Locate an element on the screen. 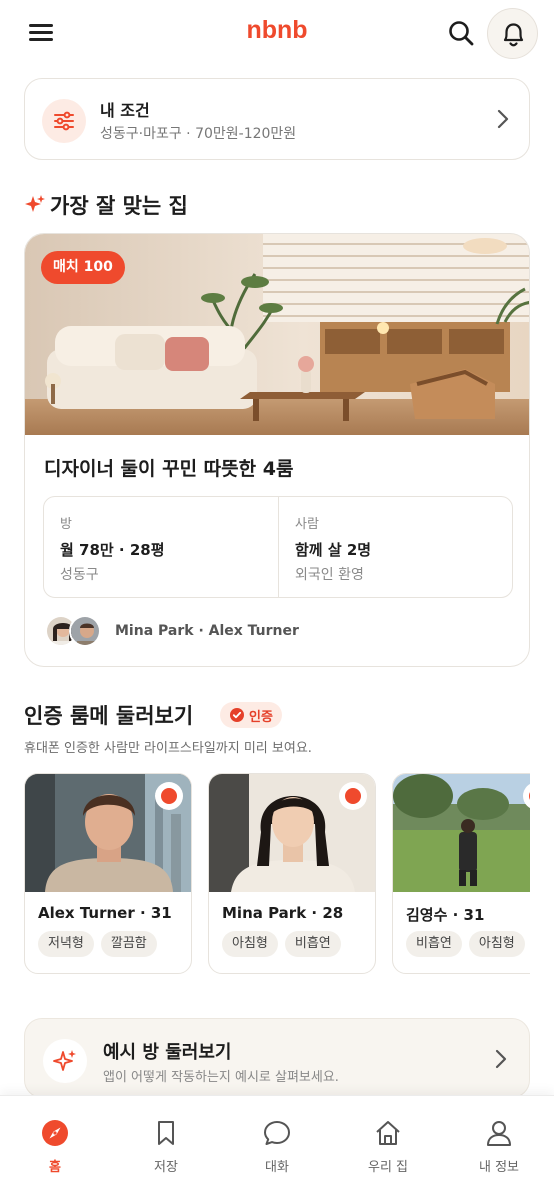 The height and width of the screenshot is (1200, 554). example-subtitle: 앱이 어떻게 작동하는지 예시로 살펴보세요. is located at coordinates (221, 1077).